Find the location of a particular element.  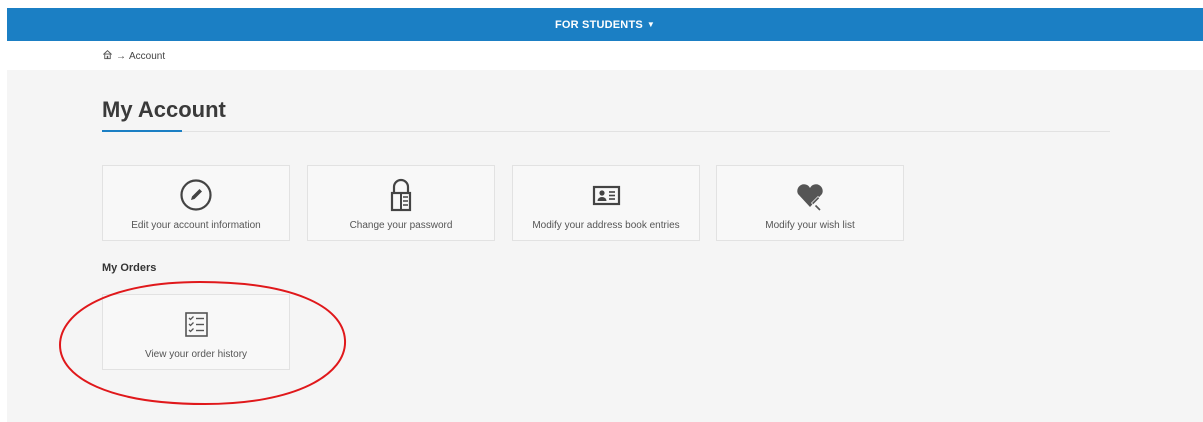

pencil-circle-icon is located at coordinates (196, 195).